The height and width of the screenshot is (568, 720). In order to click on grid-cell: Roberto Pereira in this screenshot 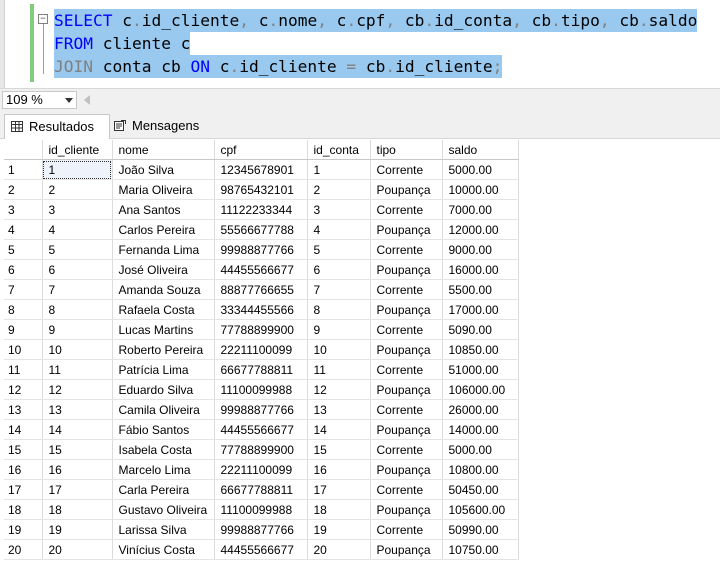, I will do `click(163, 349)`.